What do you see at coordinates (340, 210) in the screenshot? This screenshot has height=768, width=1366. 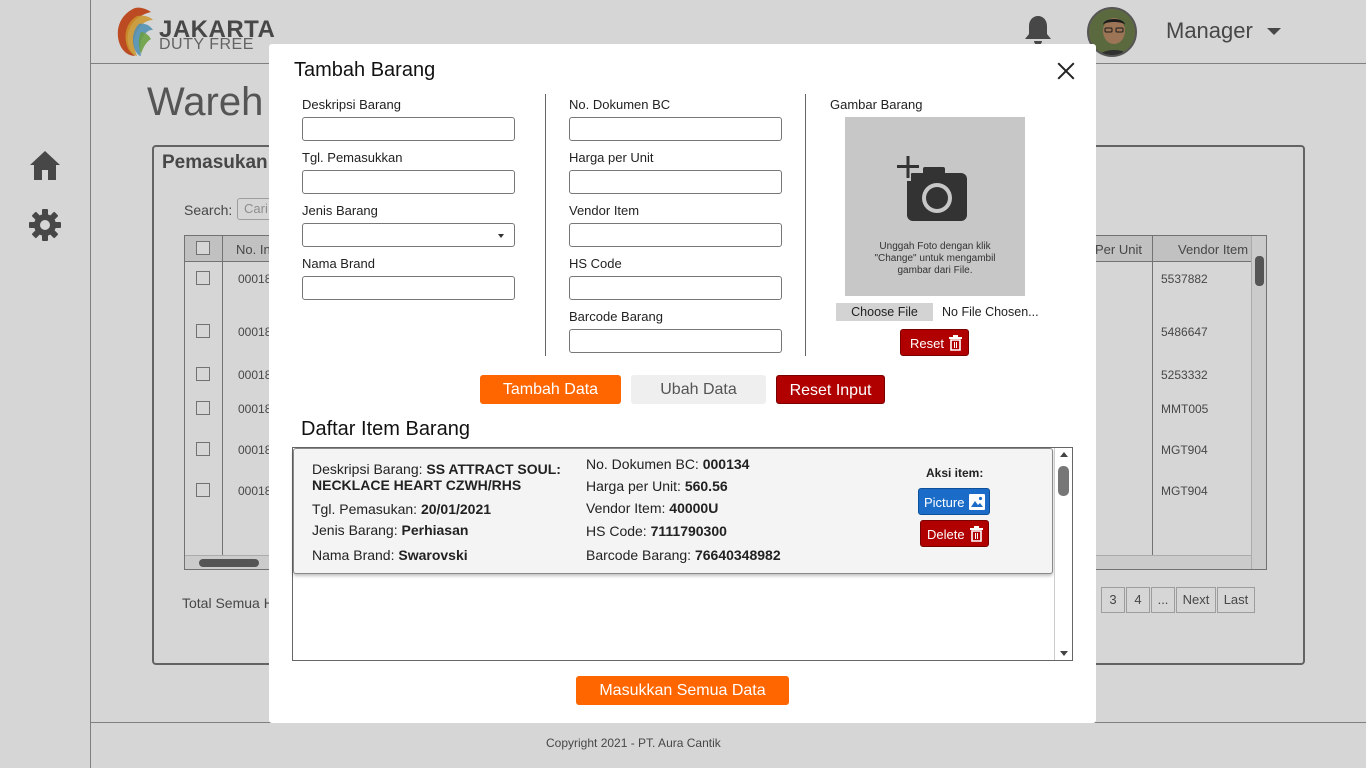 I see `jenis-label: Jenis Barang` at bounding box center [340, 210].